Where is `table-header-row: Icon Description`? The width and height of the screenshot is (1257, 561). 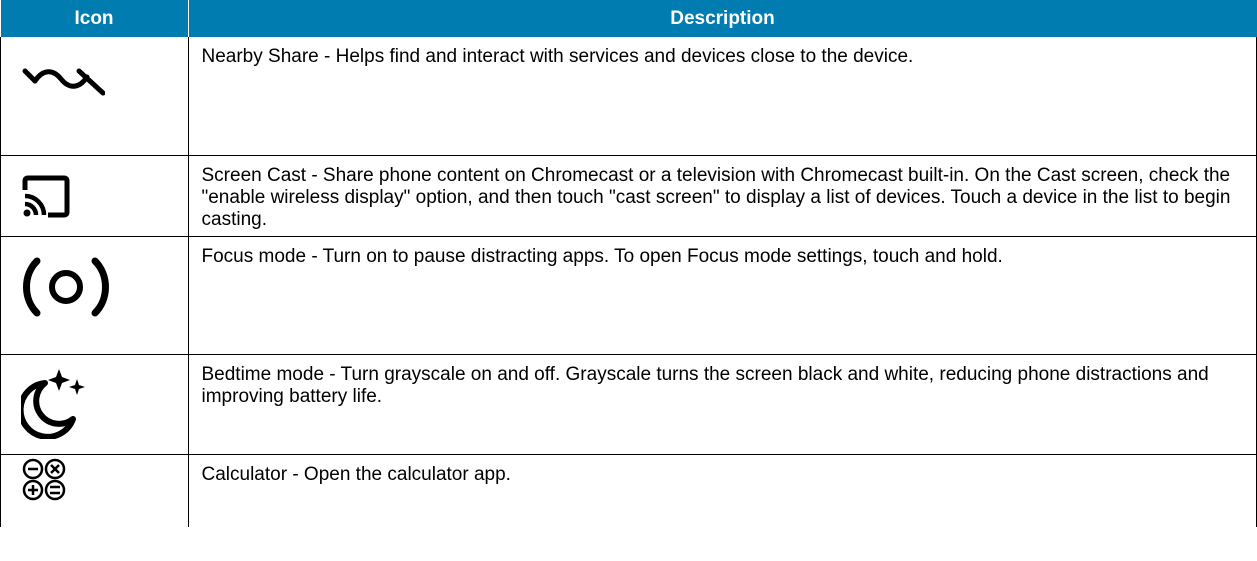
table-header-row: Icon Description is located at coordinates (628, 18).